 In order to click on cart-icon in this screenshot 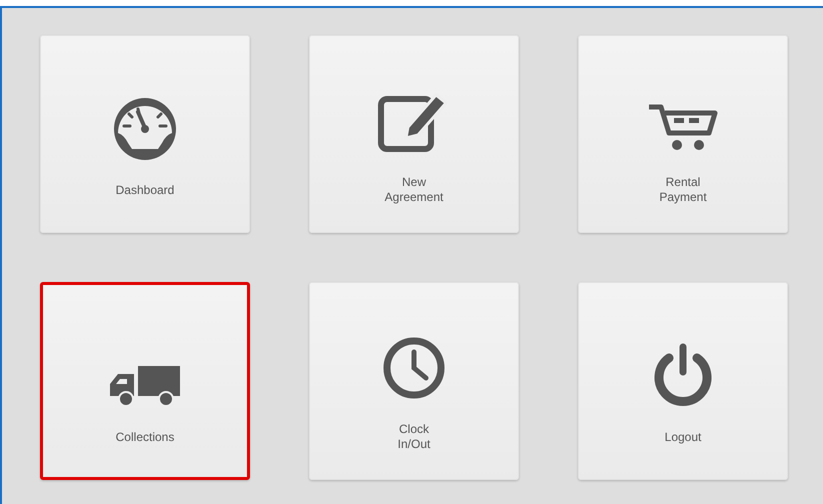, I will do `click(683, 128)`.